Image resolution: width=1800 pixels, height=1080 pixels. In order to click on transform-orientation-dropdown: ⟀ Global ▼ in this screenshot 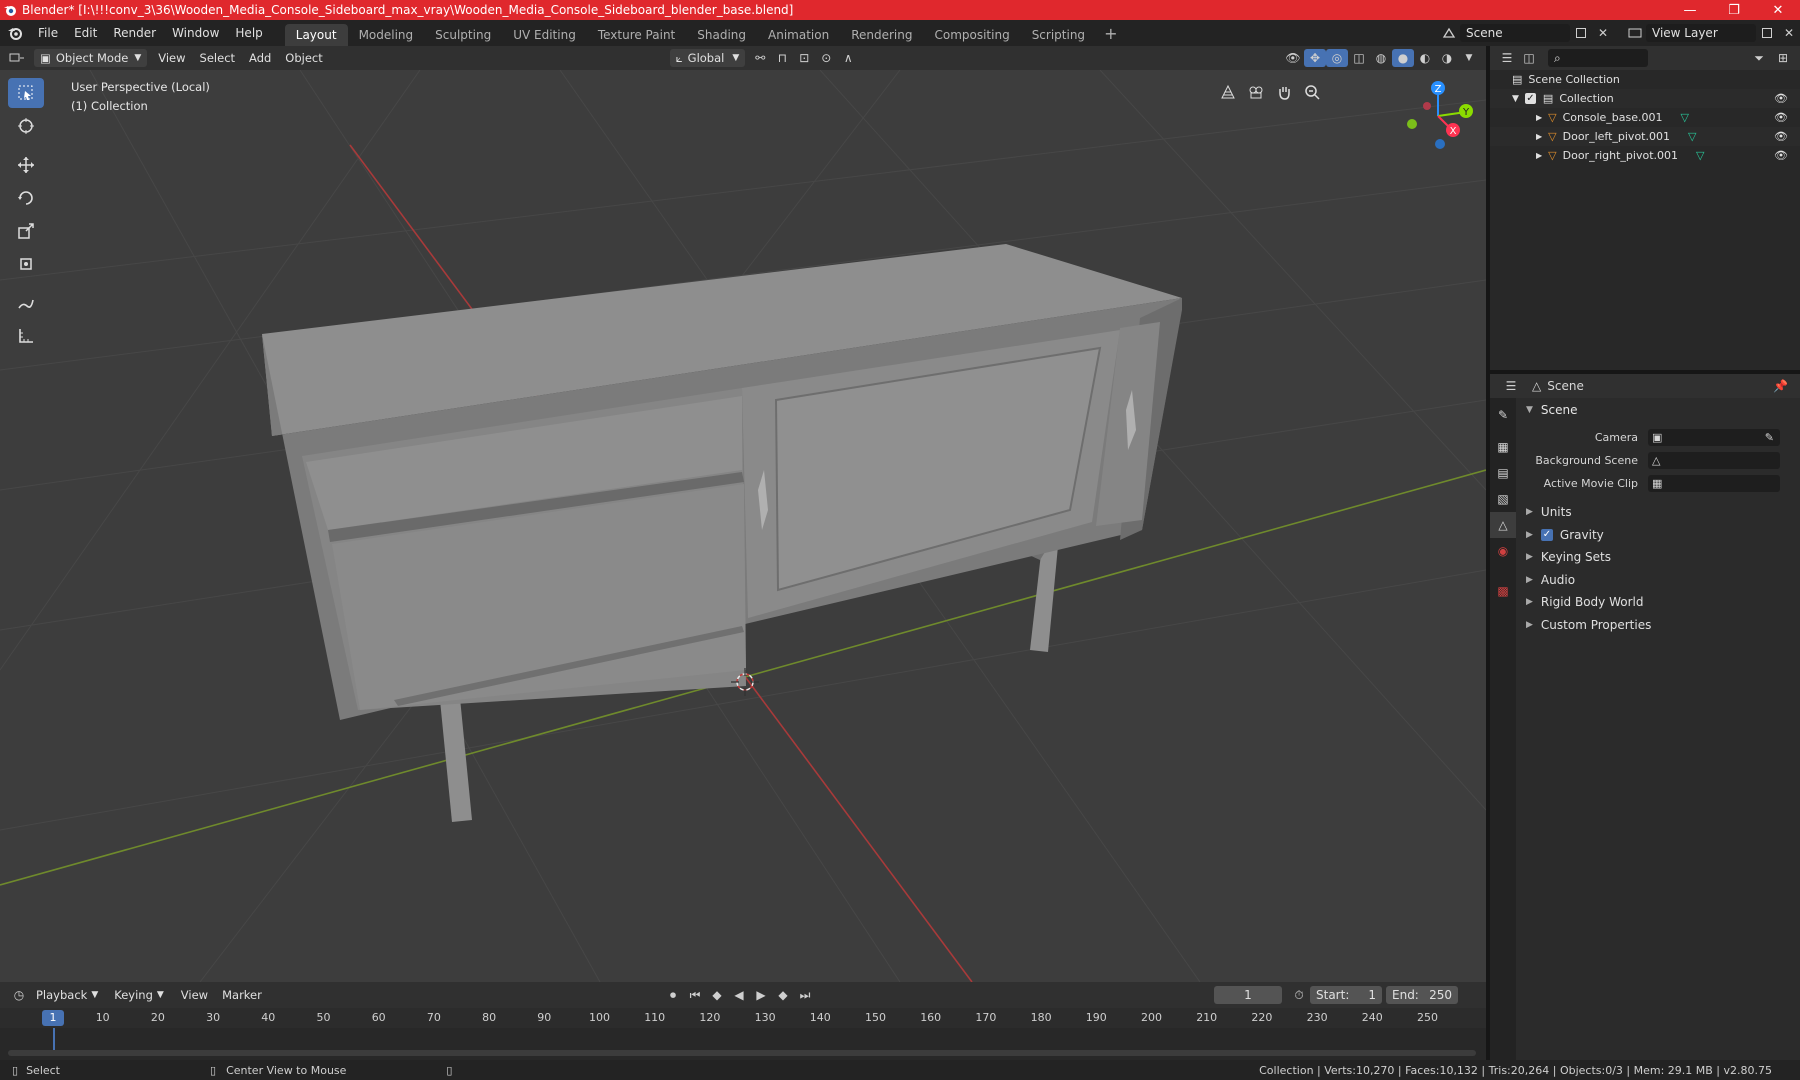, I will do `click(707, 58)`.